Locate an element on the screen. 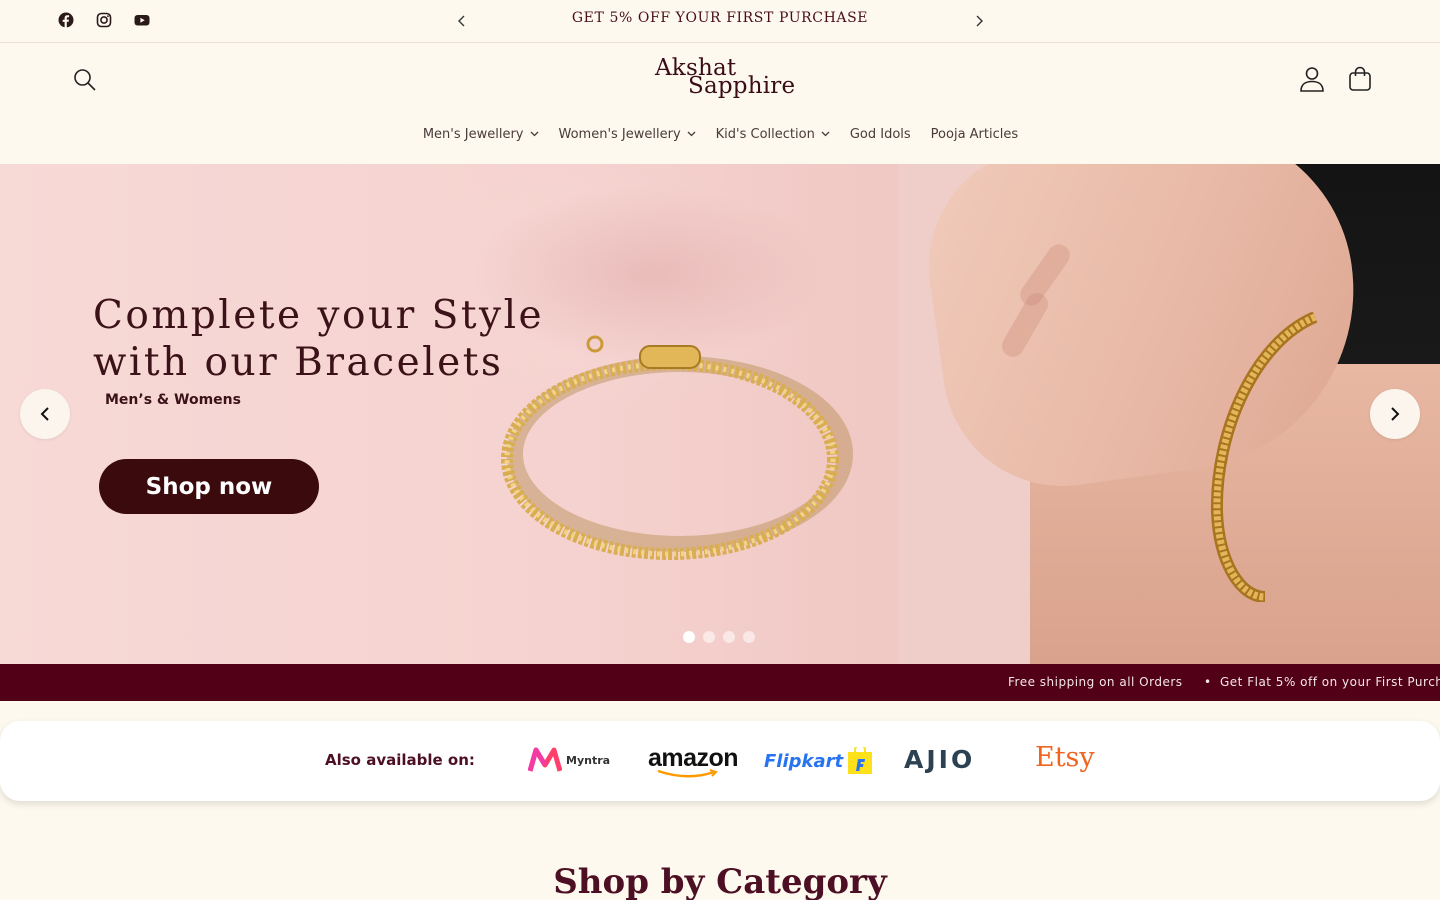 Image resolution: width=1440 pixels, height=900 pixels. nav-kids-collection: Kid's Collection is located at coordinates (773, 134).